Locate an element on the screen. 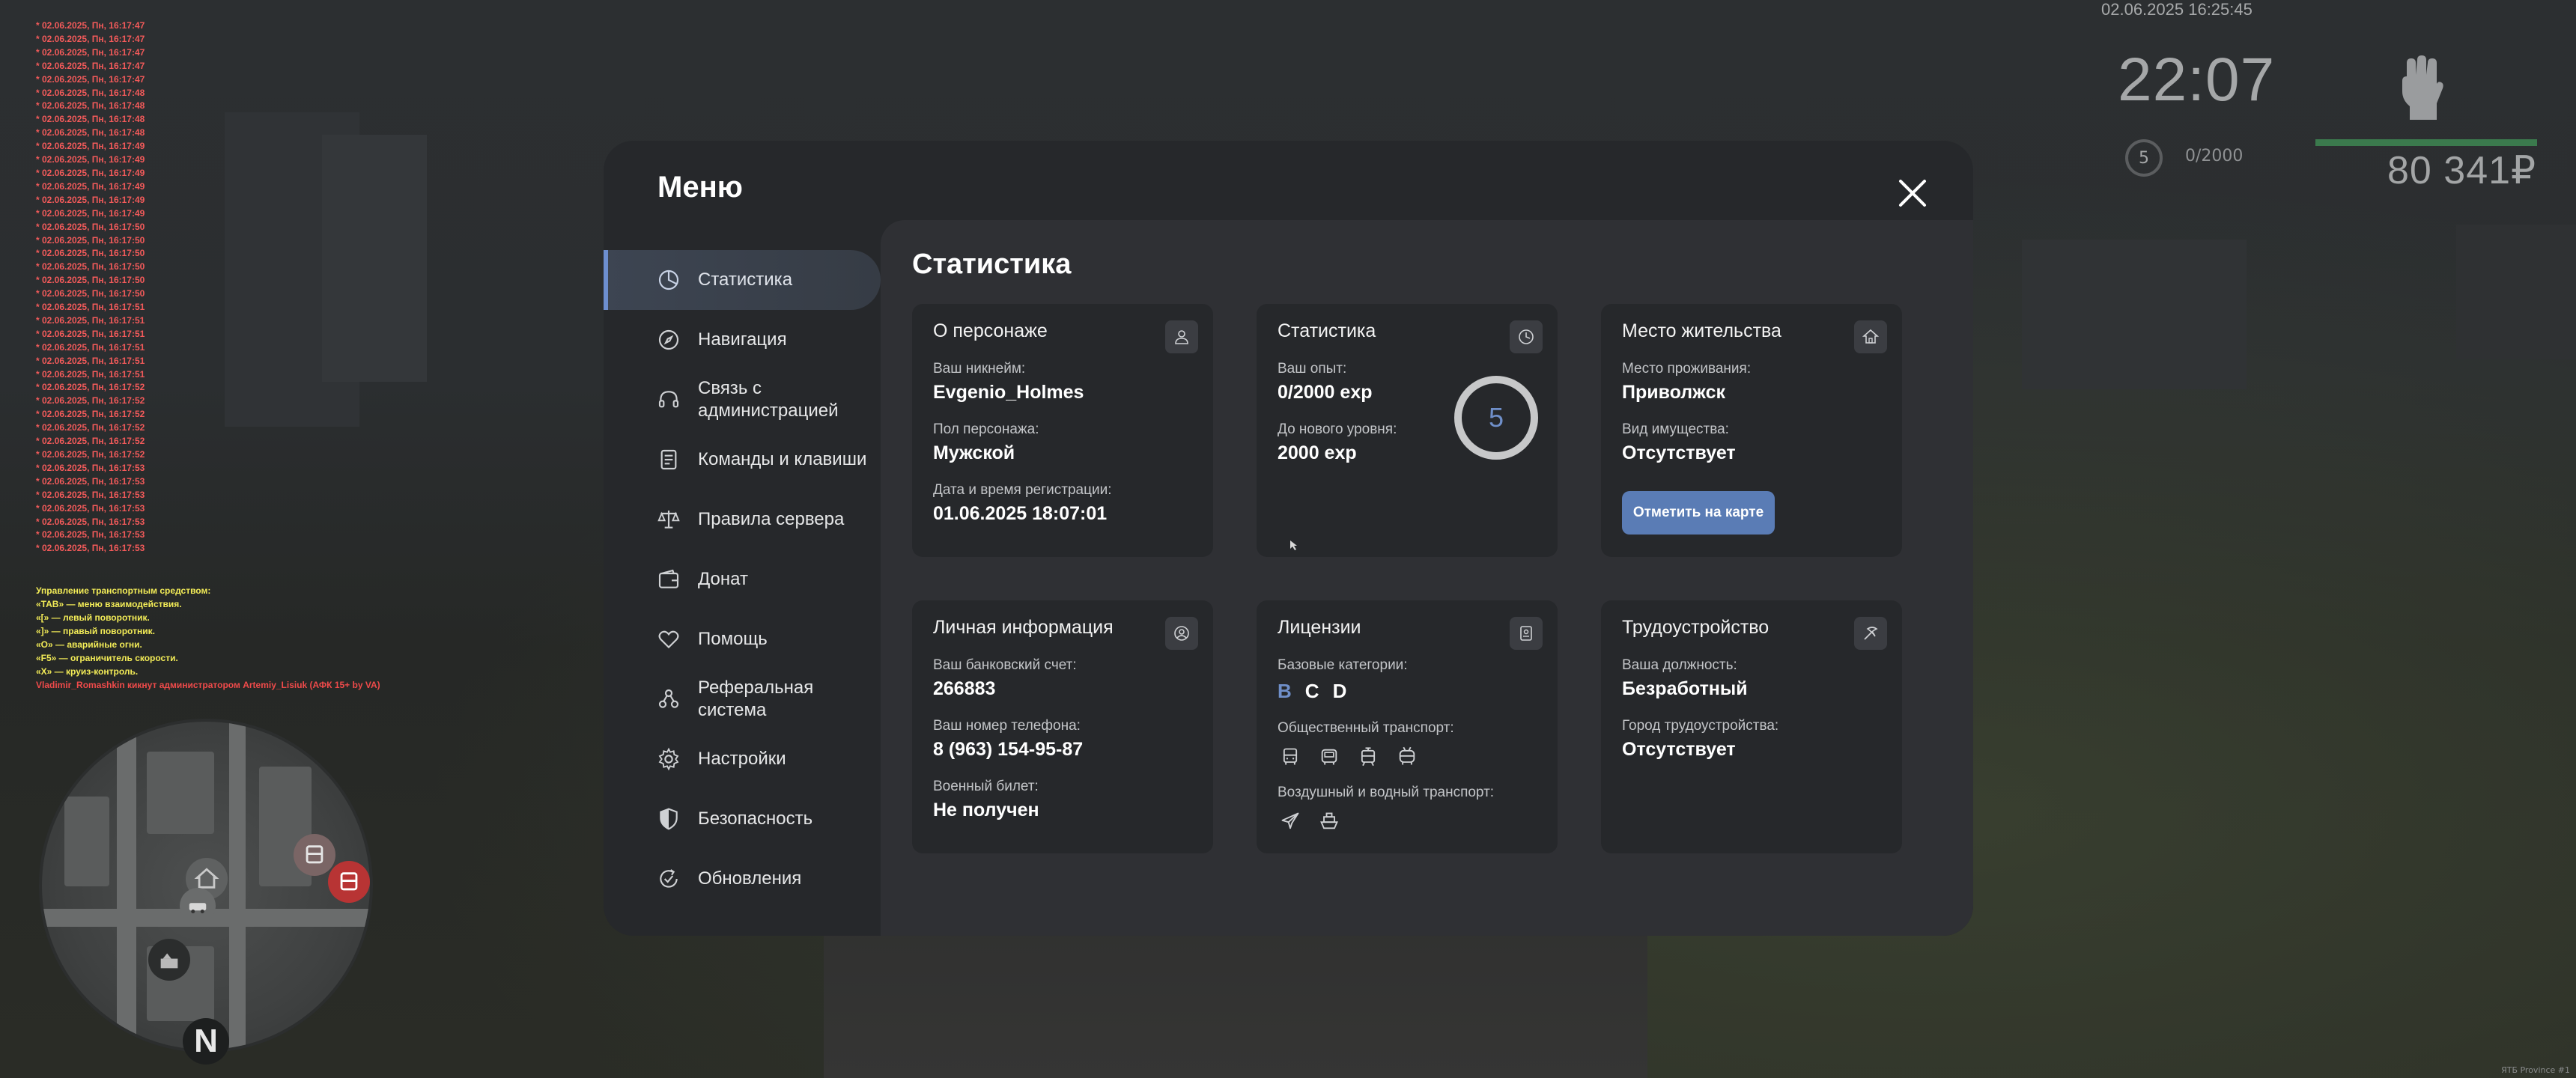 The width and height of the screenshot is (2576, 1078). sidebar-item-admin-contact: Связь с администрацией is located at coordinates (742, 400).